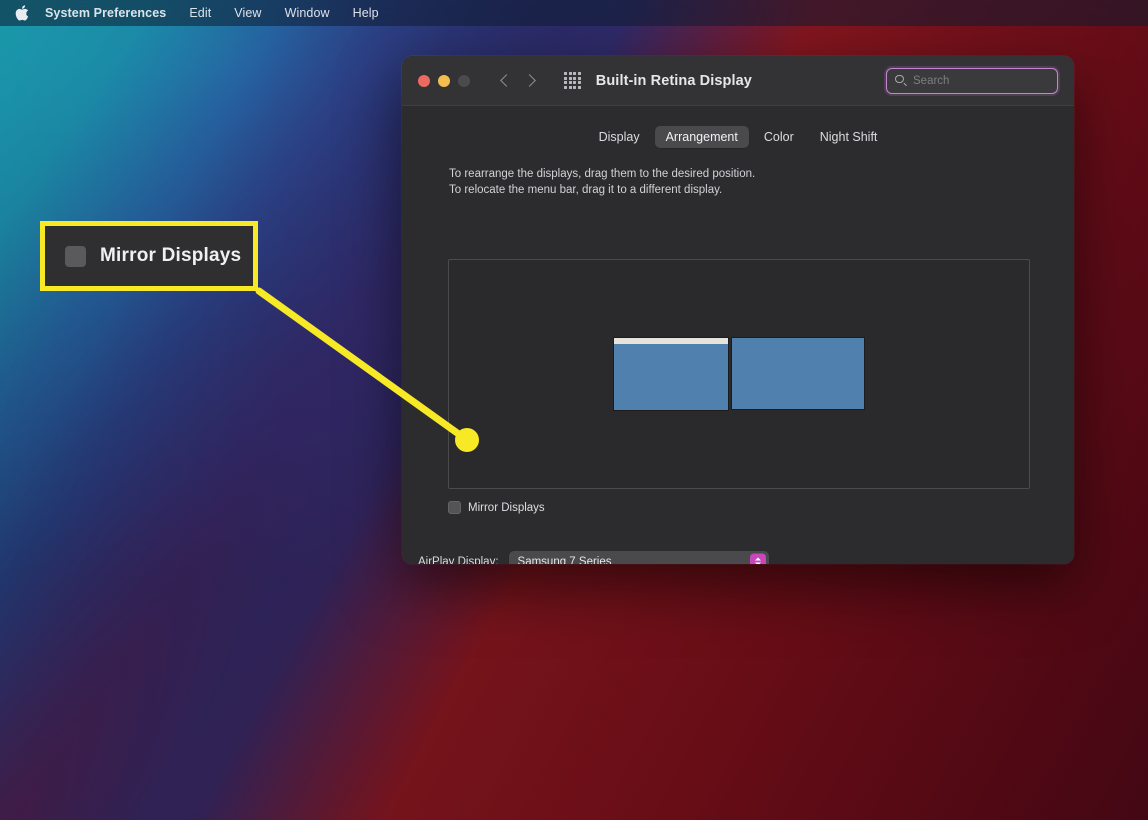  What do you see at coordinates (75, 256) in the screenshot?
I see `callout-mirror-displays-checkbox` at bounding box center [75, 256].